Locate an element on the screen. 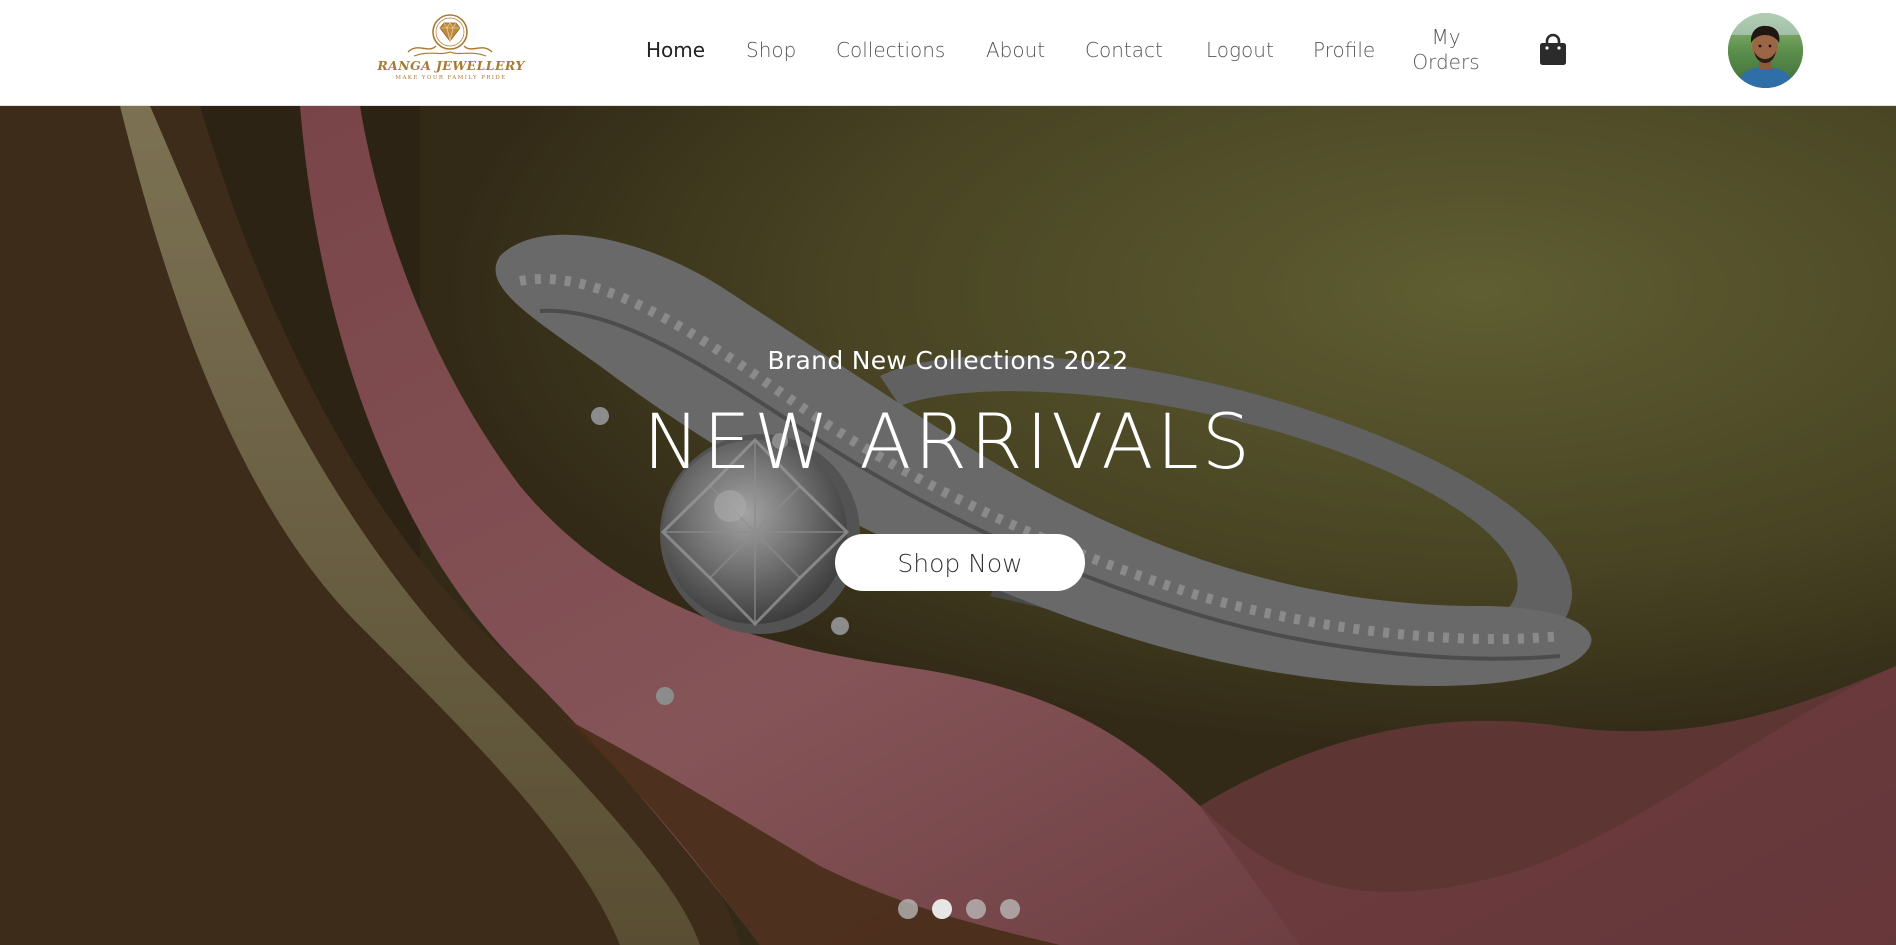 Image resolution: width=1896 pixels, height=945 pixels. nav-logout-link: Logout is located at coordinates (1240, 50).